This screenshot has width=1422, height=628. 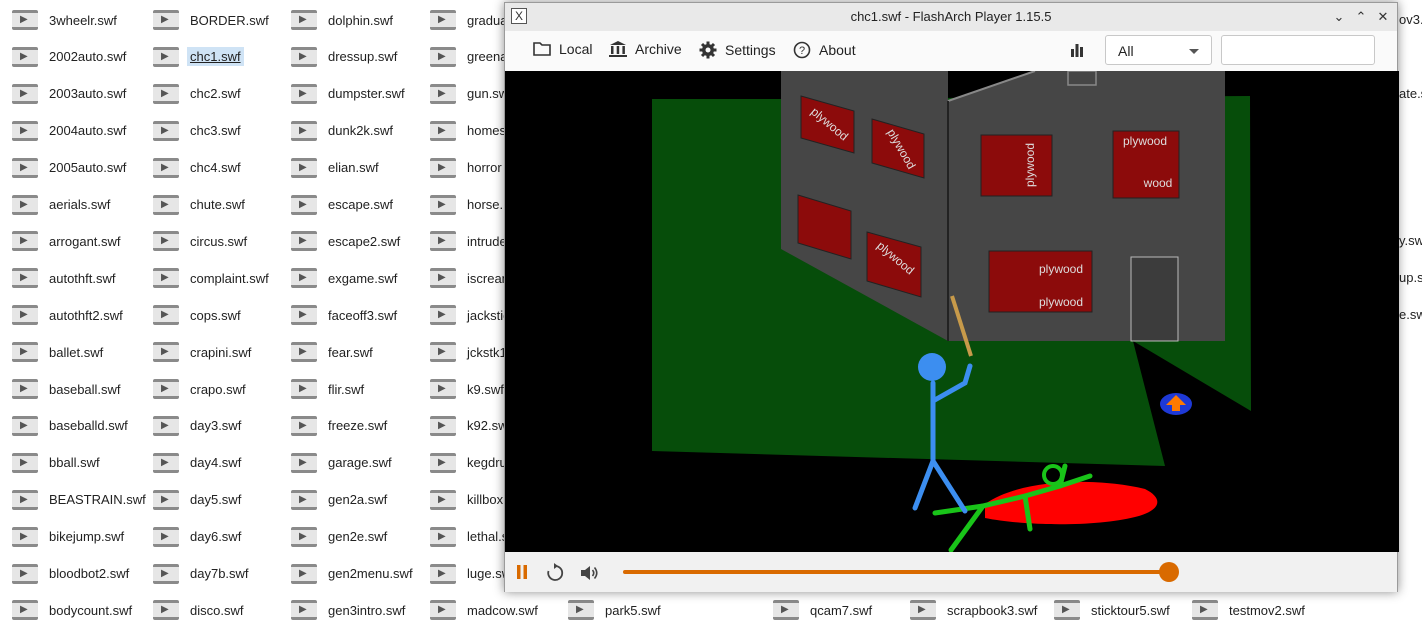 I want to click on file-item: bball.swf, so click(x=51, y=463).